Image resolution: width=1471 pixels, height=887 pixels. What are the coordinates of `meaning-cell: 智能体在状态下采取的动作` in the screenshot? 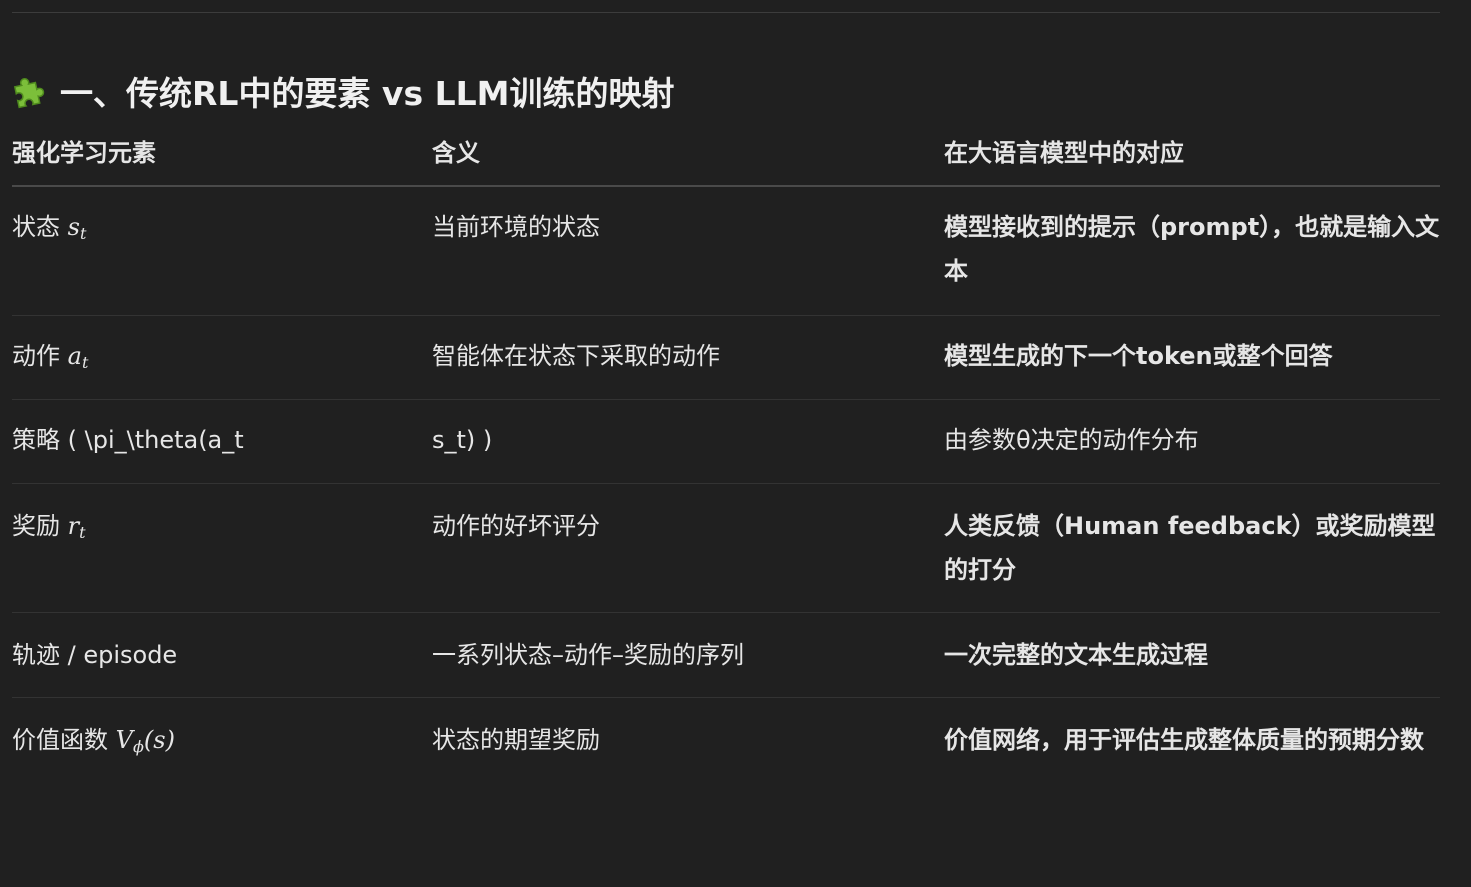 It's located at (576, 356).